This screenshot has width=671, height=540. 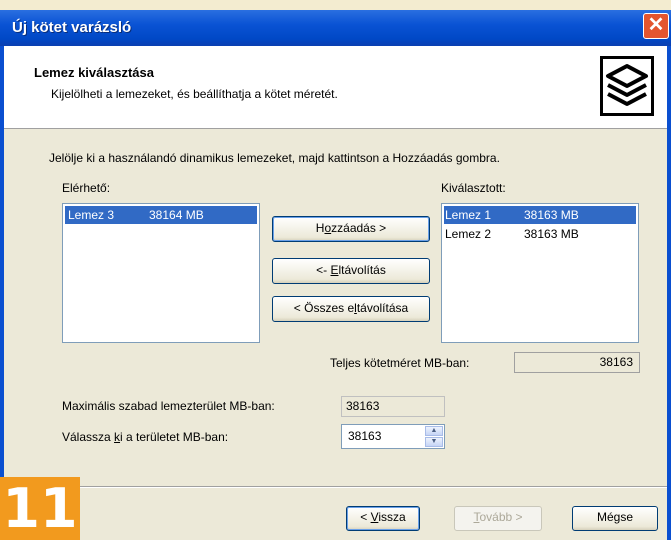 I want to click on list-item: Lemez 2 38163 MB, so click(x=540, y=234).